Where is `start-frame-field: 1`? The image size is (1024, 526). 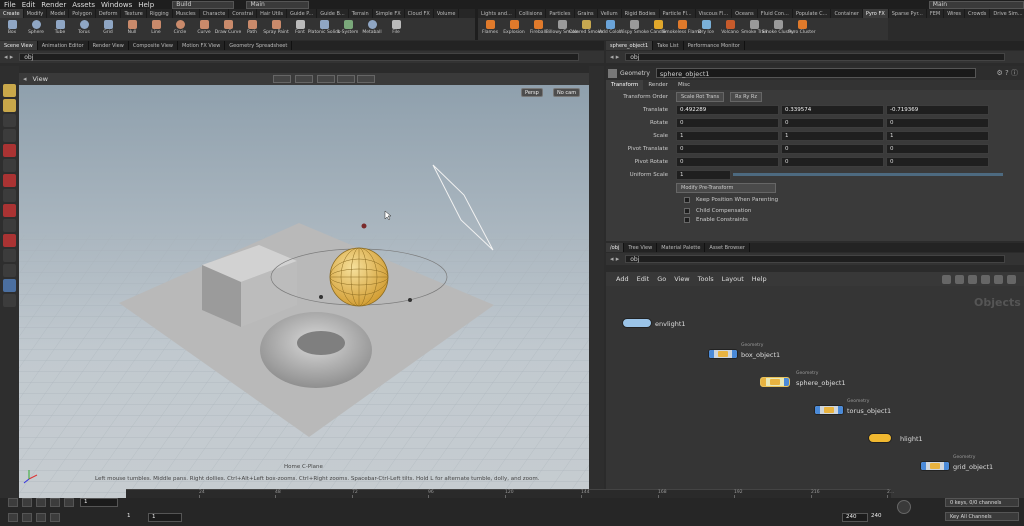 start-frame-field: 1 is located at coordinates (165, 517).